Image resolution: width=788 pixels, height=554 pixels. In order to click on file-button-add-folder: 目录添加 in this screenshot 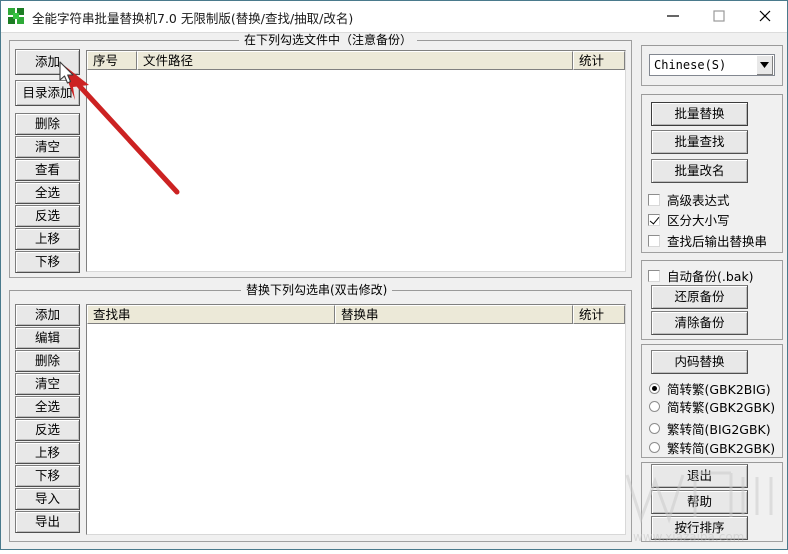, I will do `click(47, 93)`.